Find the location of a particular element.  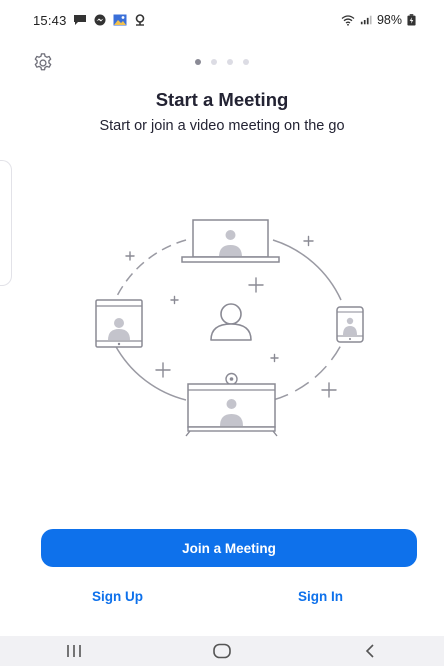

status-left: 15:43 is located at coordinates (90, 20).